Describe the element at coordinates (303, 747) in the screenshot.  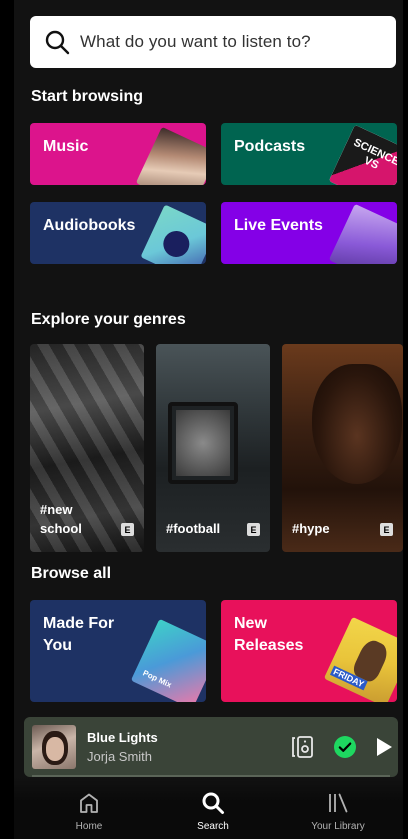
I see `connect-device-icon` at that location.